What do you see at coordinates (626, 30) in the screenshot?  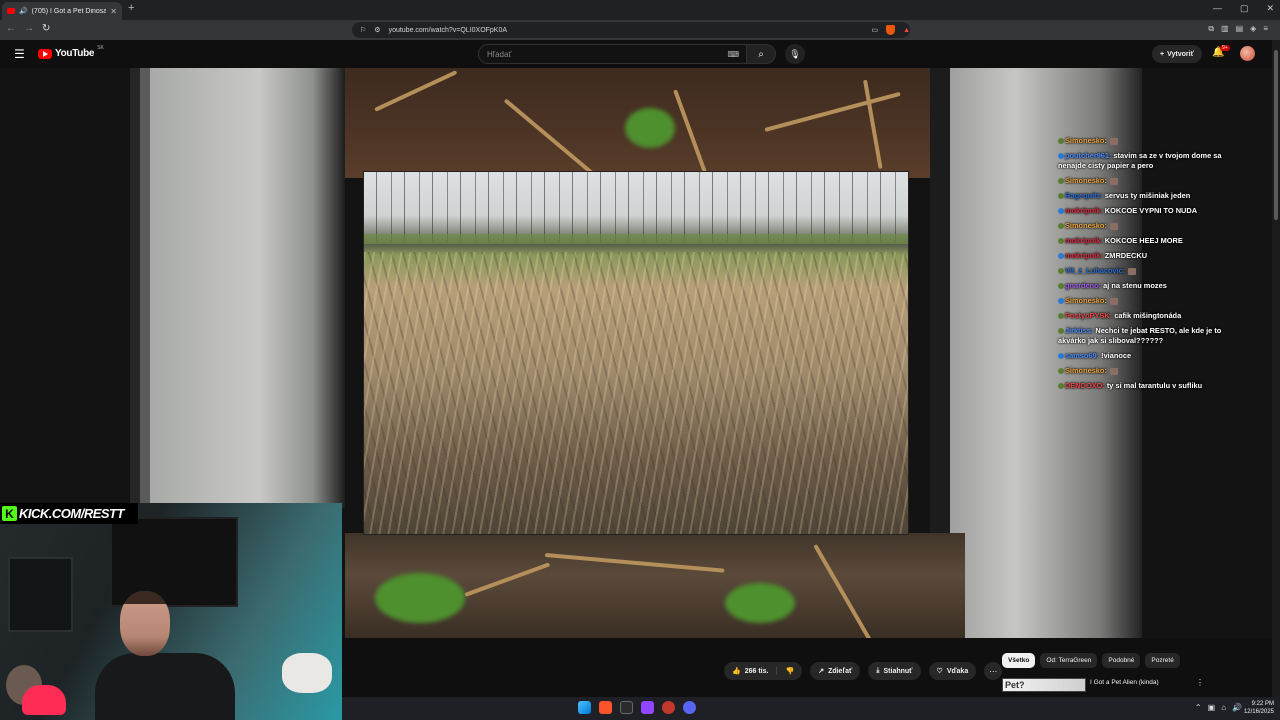 I see `url-text: youtube.com/watch?v=QLI0XOFpK0A` at bounding box center [626, 30].